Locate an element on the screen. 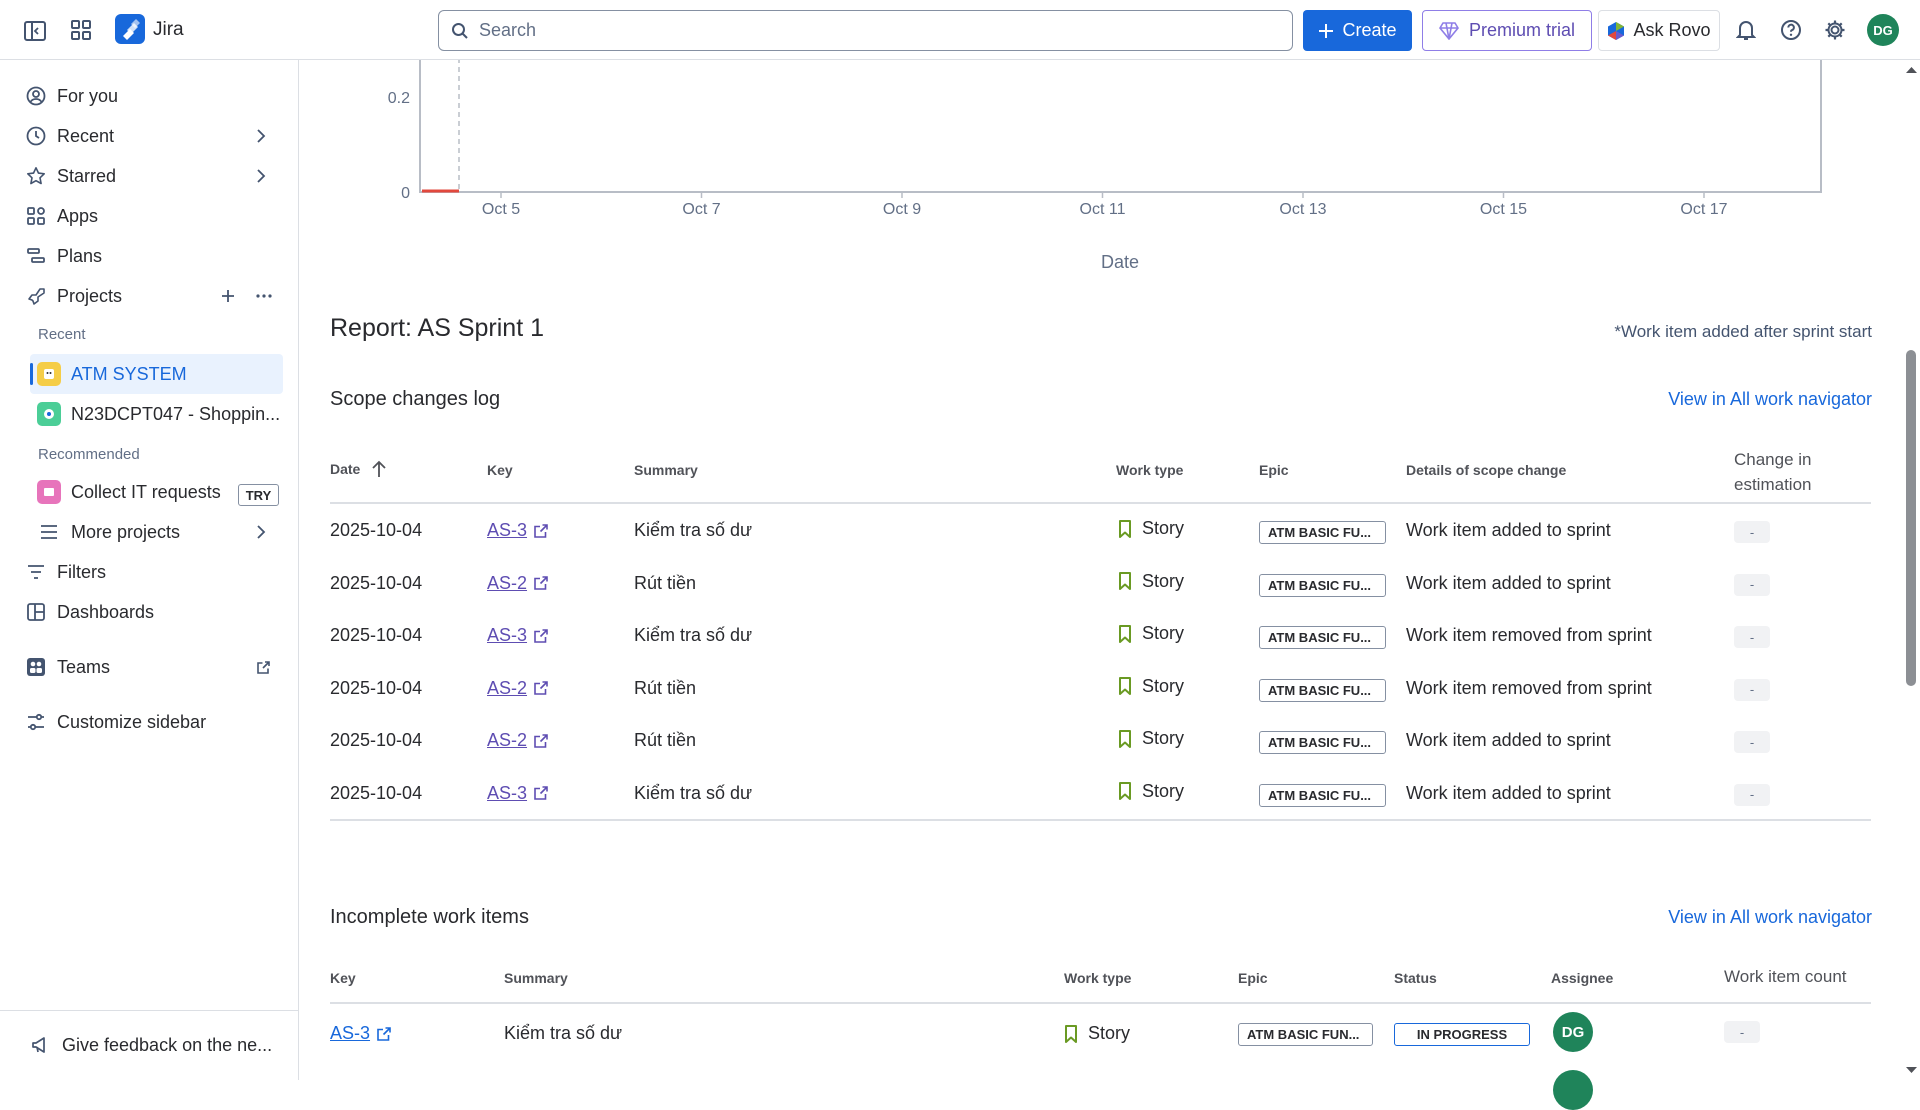 The image size is (1920, 1110). sidebar-item-dashboards: Dashboards is located at coordinates (89, 612).